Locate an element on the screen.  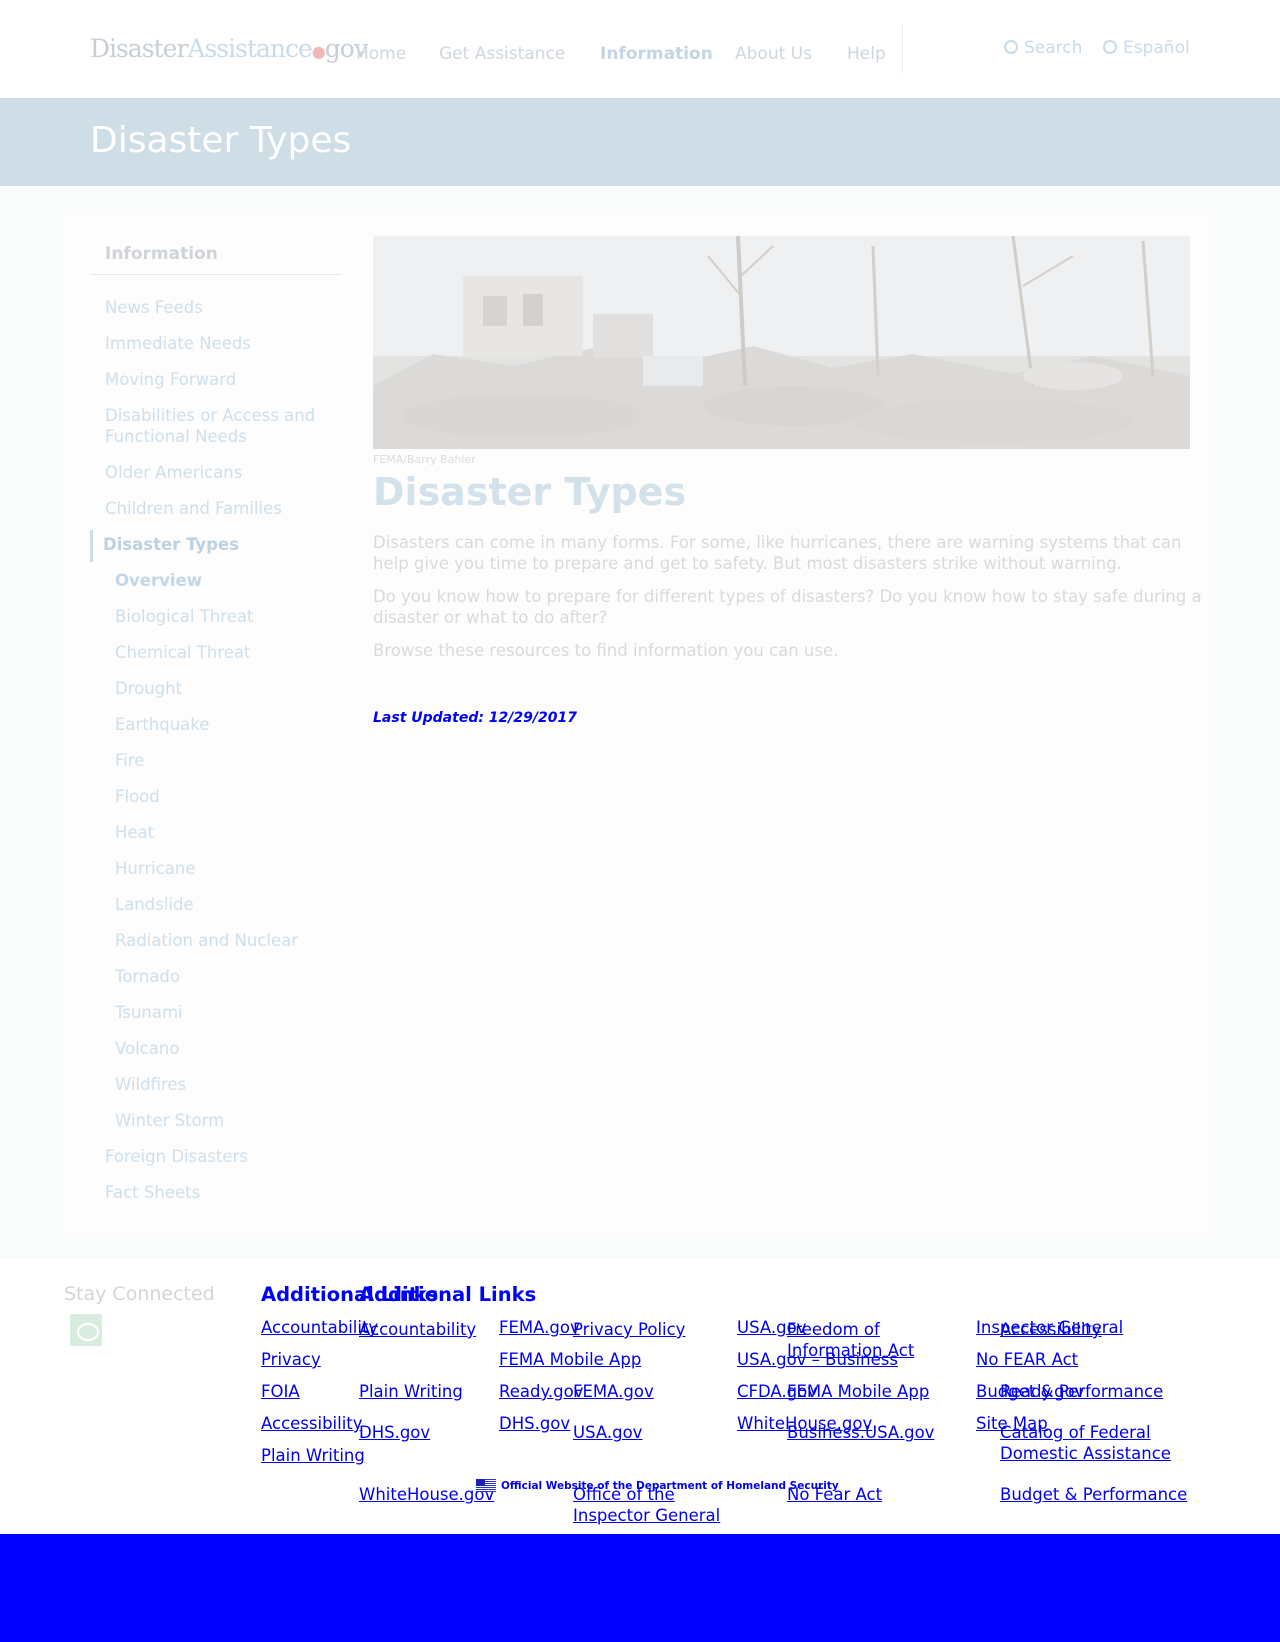
stay-connected-heading: Stay Connected is located at coordinates (139, 1294).